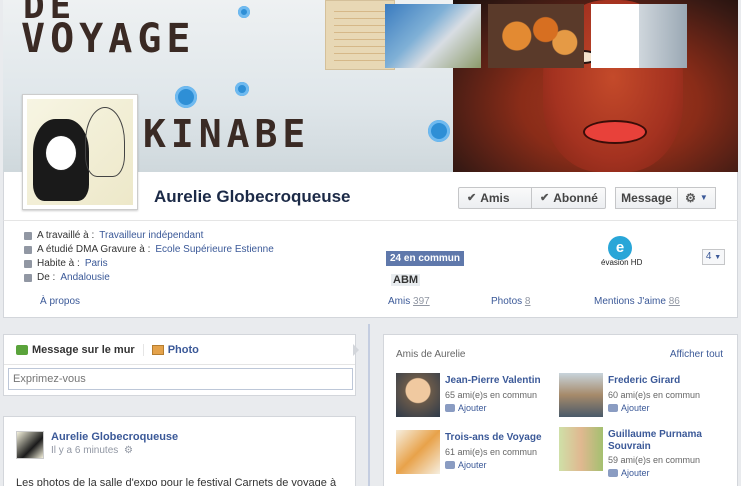 The height and width of the screenshot is (486, 741). What do you see at coordinates (500, 381) in the screenshot?
I see `friend-name: Jean-Pierre Valentin` at bounding box center [500, 381].